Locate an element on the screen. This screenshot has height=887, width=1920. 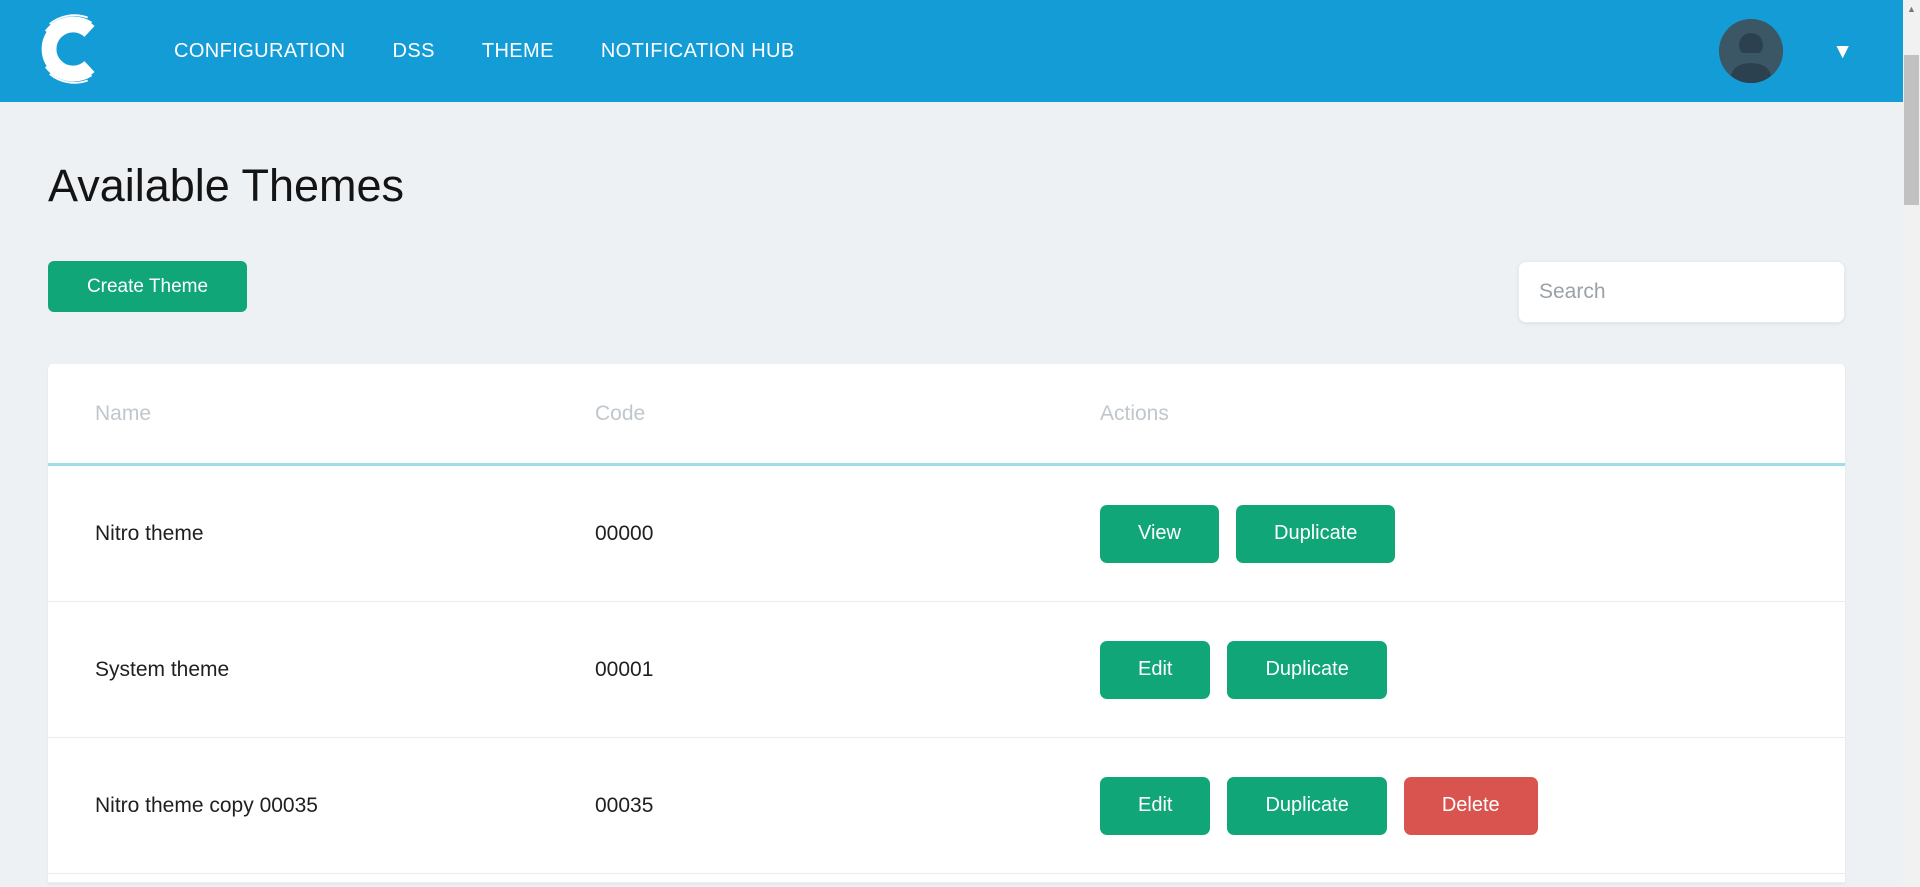
row-actions: Edit Duplicate Delete is located at coordinates (1472, 805).